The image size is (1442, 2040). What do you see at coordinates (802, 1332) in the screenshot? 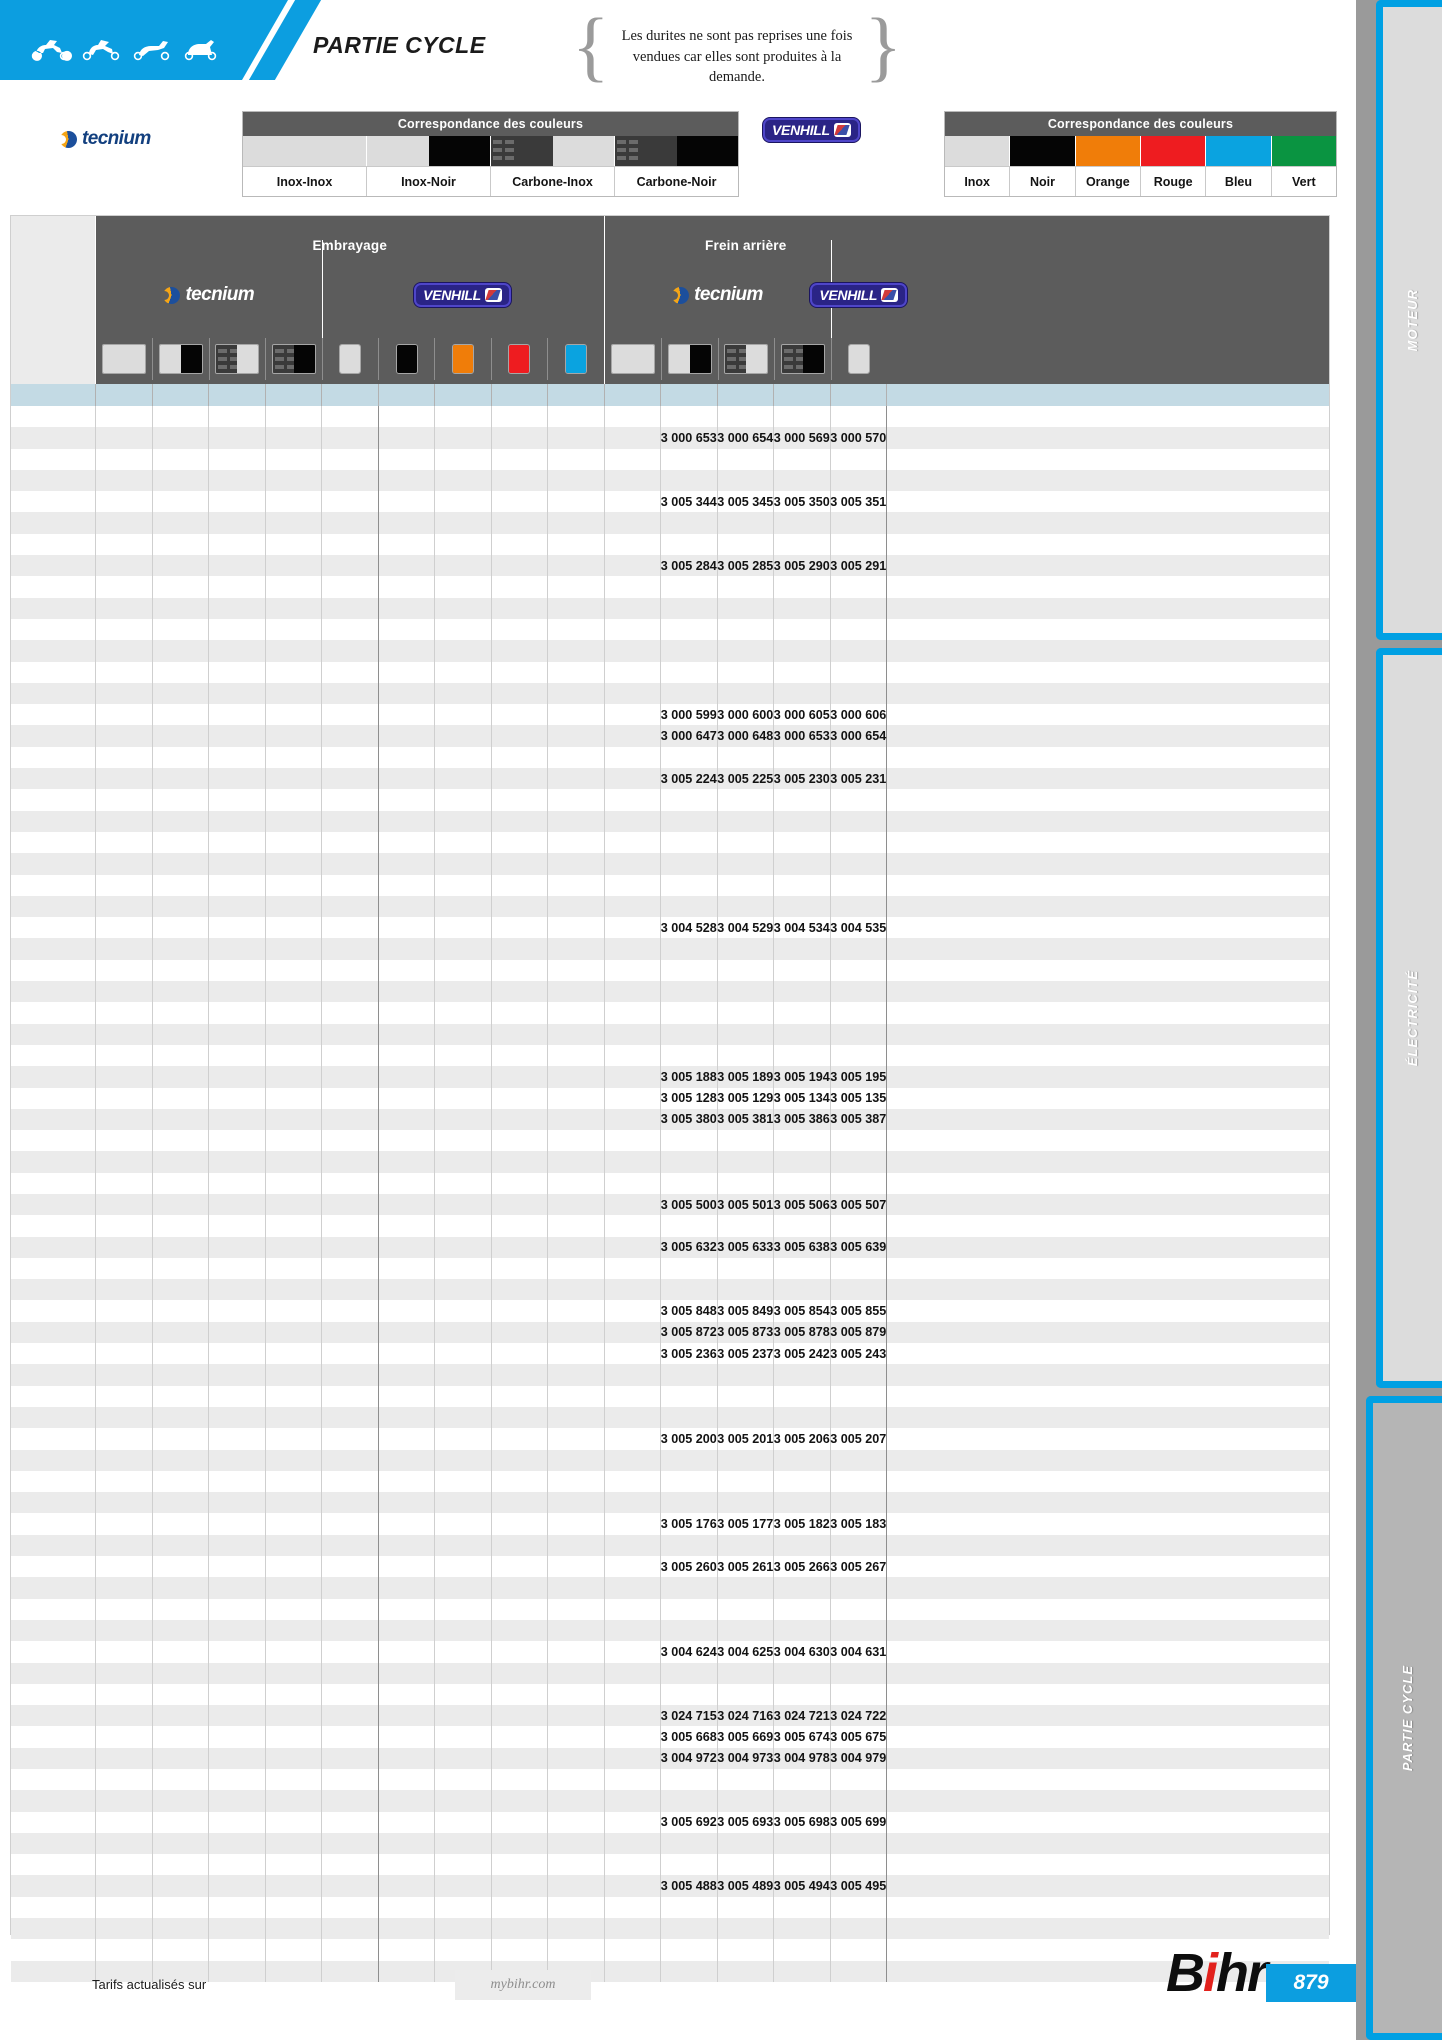
I see `part-reference-cell: 3 005 878` at bounding box center [802, 1332].